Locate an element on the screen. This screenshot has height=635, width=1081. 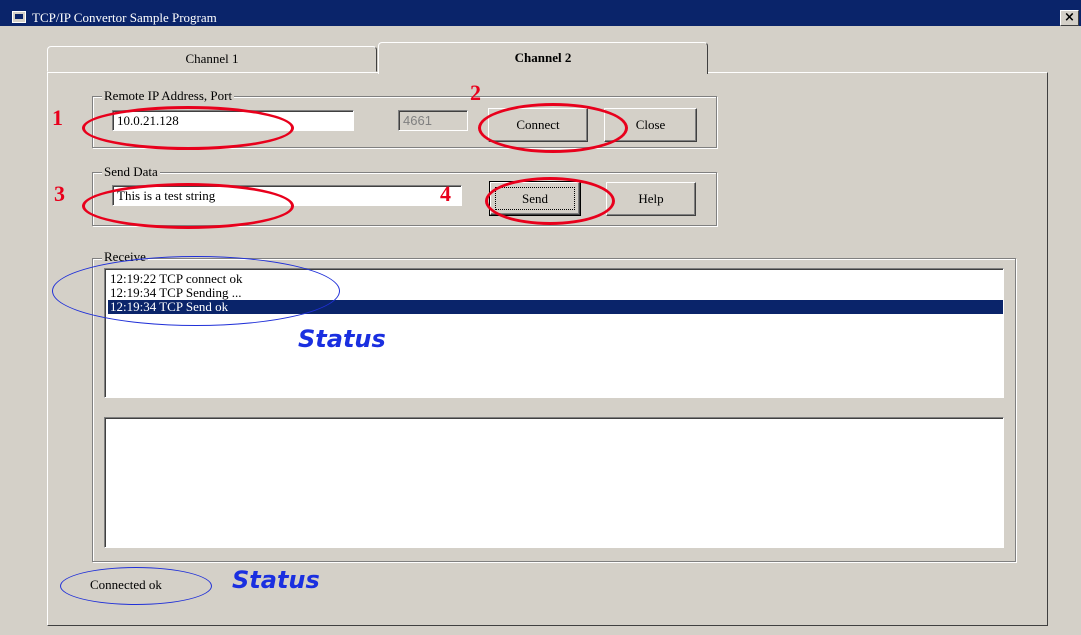
tab-channel-1: Channel 1 is located at coordinates (212, 59).